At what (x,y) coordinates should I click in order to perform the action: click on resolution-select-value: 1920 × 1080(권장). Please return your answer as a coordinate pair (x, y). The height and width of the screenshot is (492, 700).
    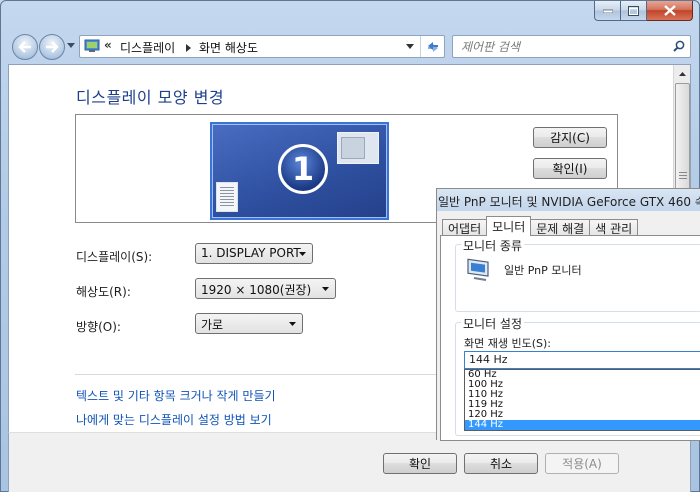
    Looking at the image, I should click on (256, 290).